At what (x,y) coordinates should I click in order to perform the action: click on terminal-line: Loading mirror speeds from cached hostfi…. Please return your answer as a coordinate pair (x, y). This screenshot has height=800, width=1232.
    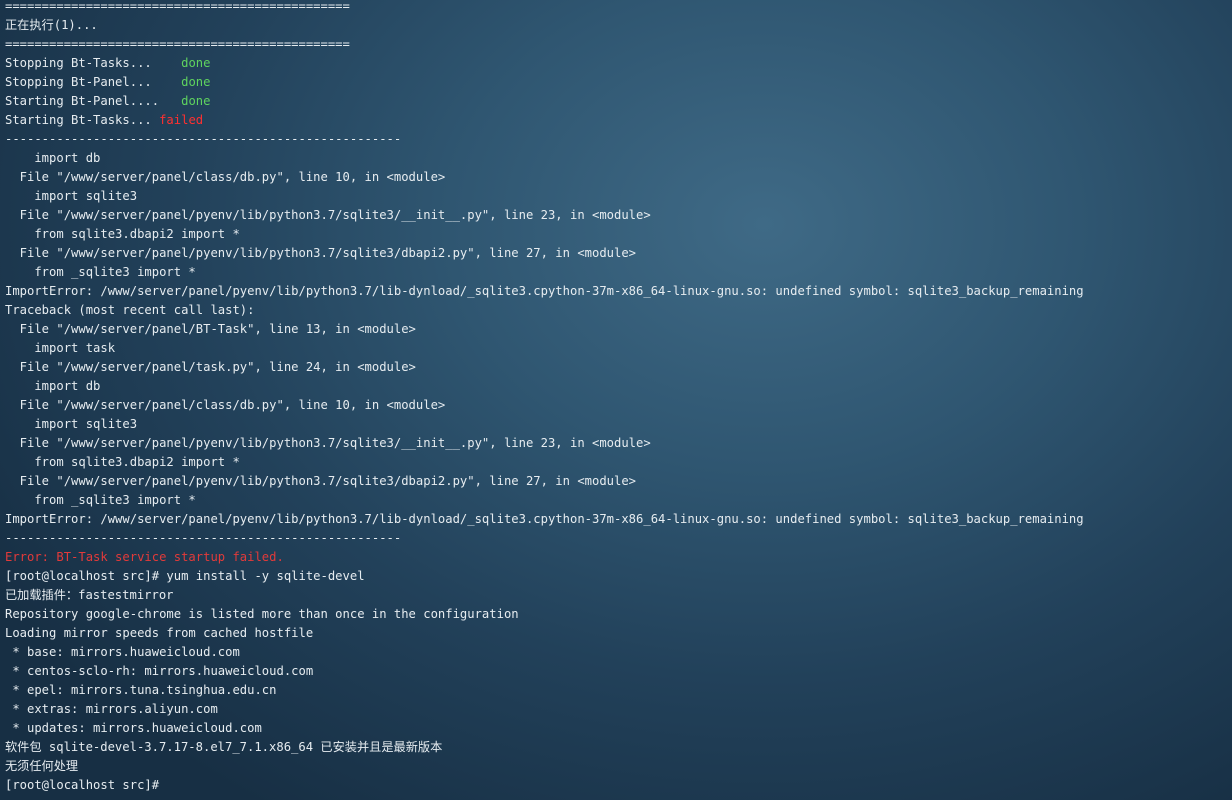
    Looking at the image, I should click on (159, 633).